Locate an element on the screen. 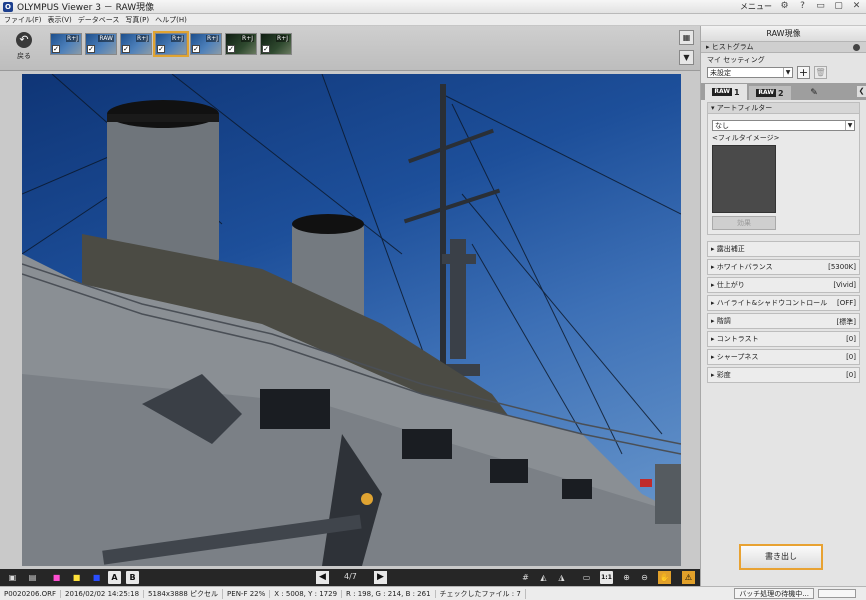 Image resolution: width=866 pixels, height=600 pixels. tab-raw-1: RAW 1 is located at coordinates (726, 92).